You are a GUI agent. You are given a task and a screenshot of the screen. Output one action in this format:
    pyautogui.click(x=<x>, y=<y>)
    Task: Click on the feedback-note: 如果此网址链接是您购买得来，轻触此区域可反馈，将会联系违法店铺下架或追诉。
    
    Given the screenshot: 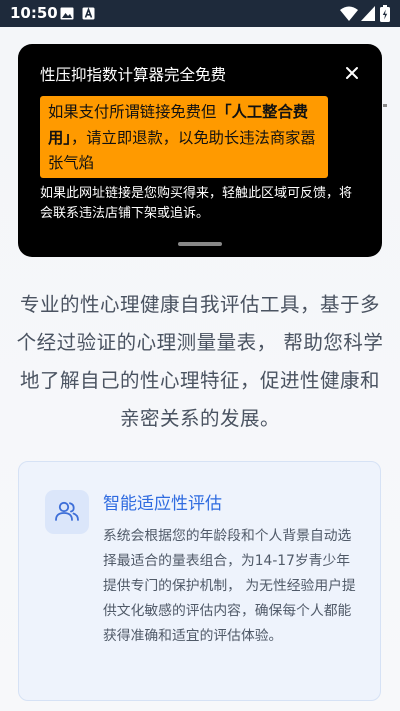 What is the action you would take?
    pyautogui.click(x=201, y=204)
    